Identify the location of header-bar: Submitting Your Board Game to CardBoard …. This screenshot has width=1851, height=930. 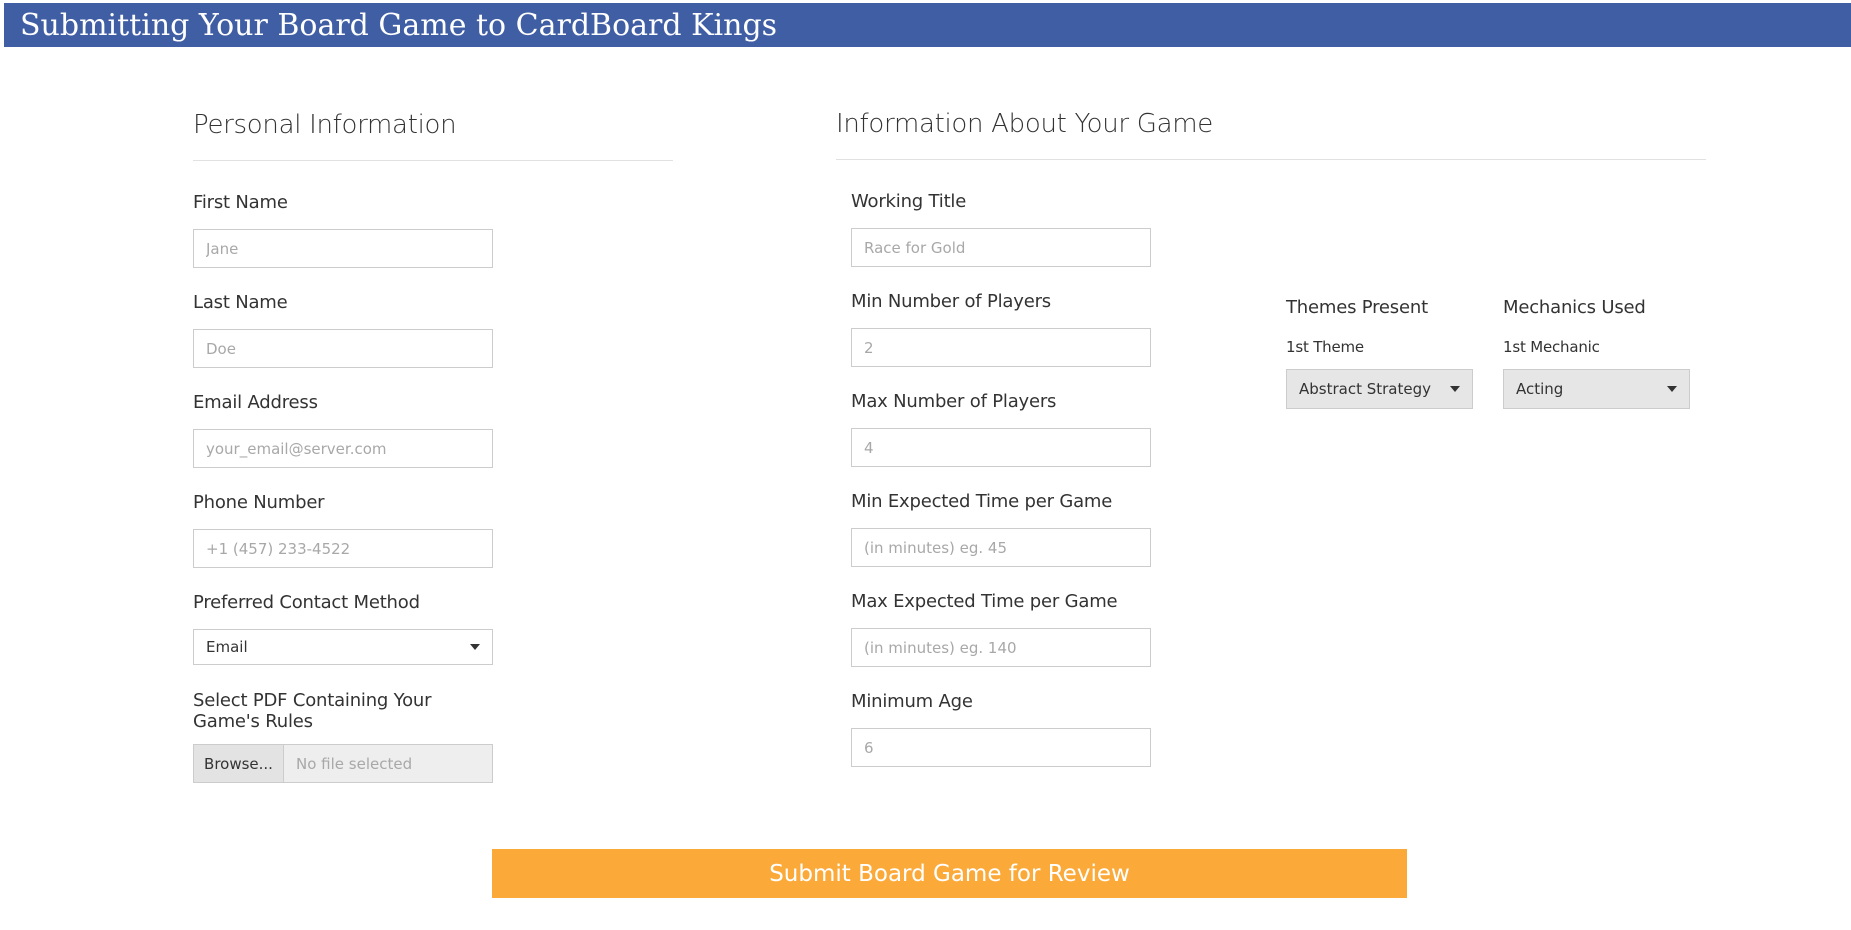
(927, 25).